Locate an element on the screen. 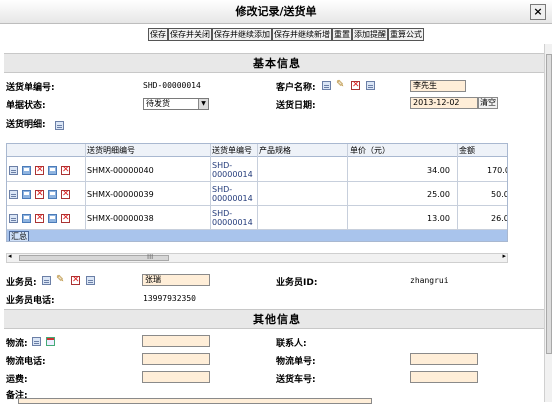 This screenshot has width=552, height=404. cell-amount: 50.0 is located at coordinates (499, 194).